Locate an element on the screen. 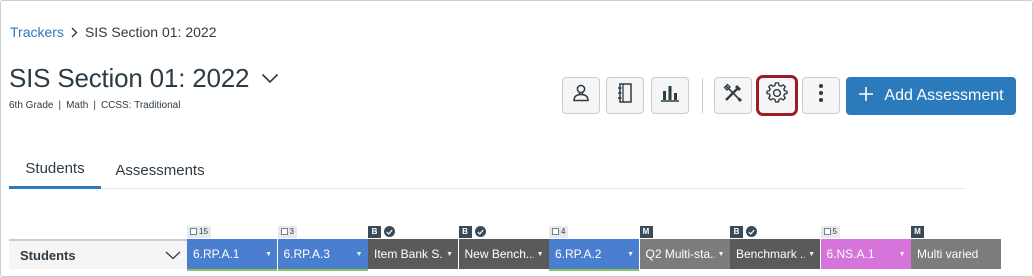 The height and width of the screenshot is (277, 1033). assessment-tag: 5 is located at coordinates (830, 231).